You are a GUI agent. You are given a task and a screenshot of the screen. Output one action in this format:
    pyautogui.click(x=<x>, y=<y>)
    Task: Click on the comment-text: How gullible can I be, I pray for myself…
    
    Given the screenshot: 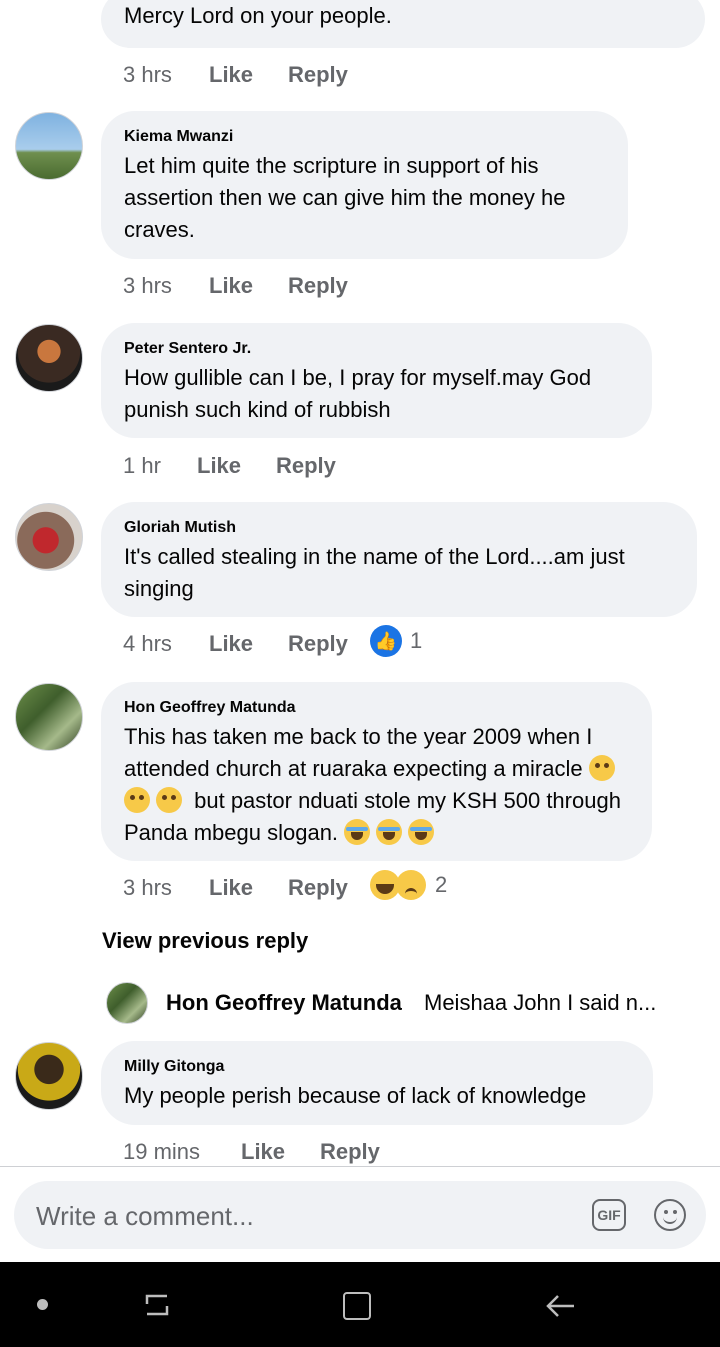 What is the action you would take?
    pyautogui.click(x=358, y=393)
    